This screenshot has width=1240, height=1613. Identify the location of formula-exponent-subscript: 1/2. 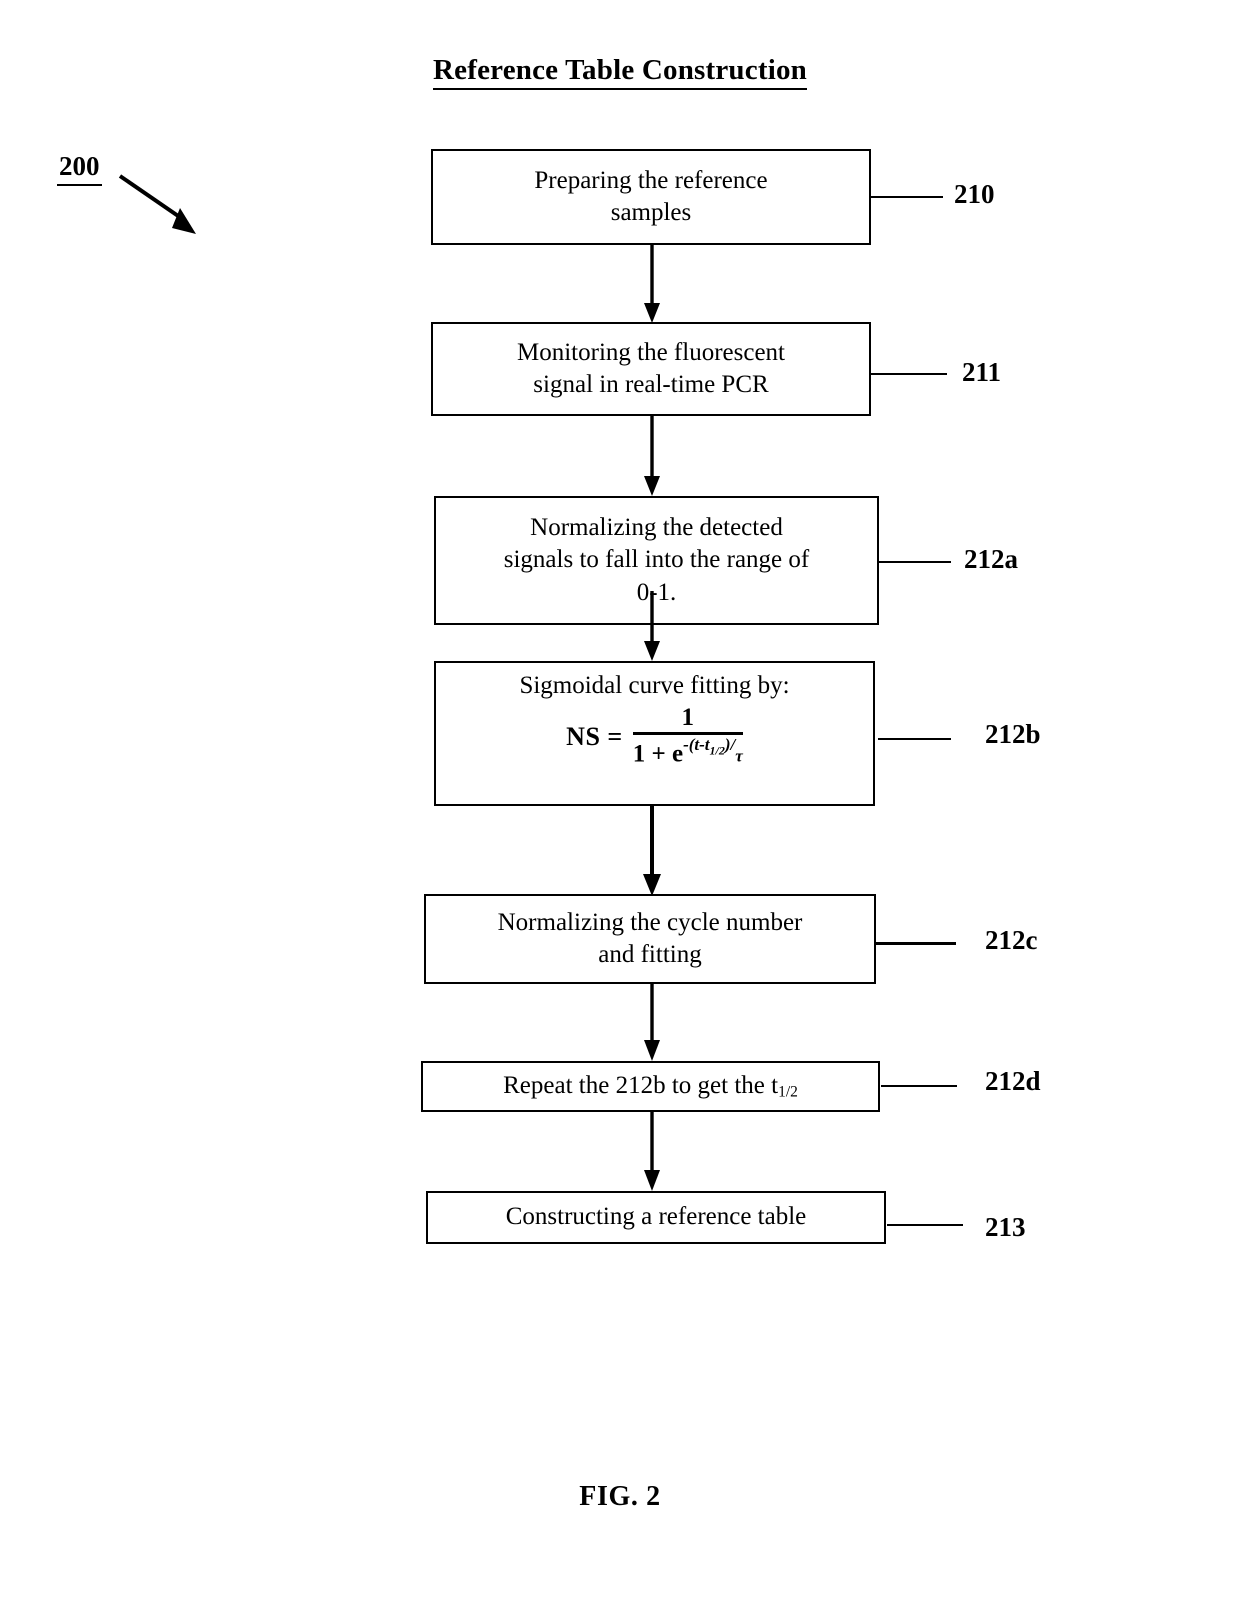
(717, 750).